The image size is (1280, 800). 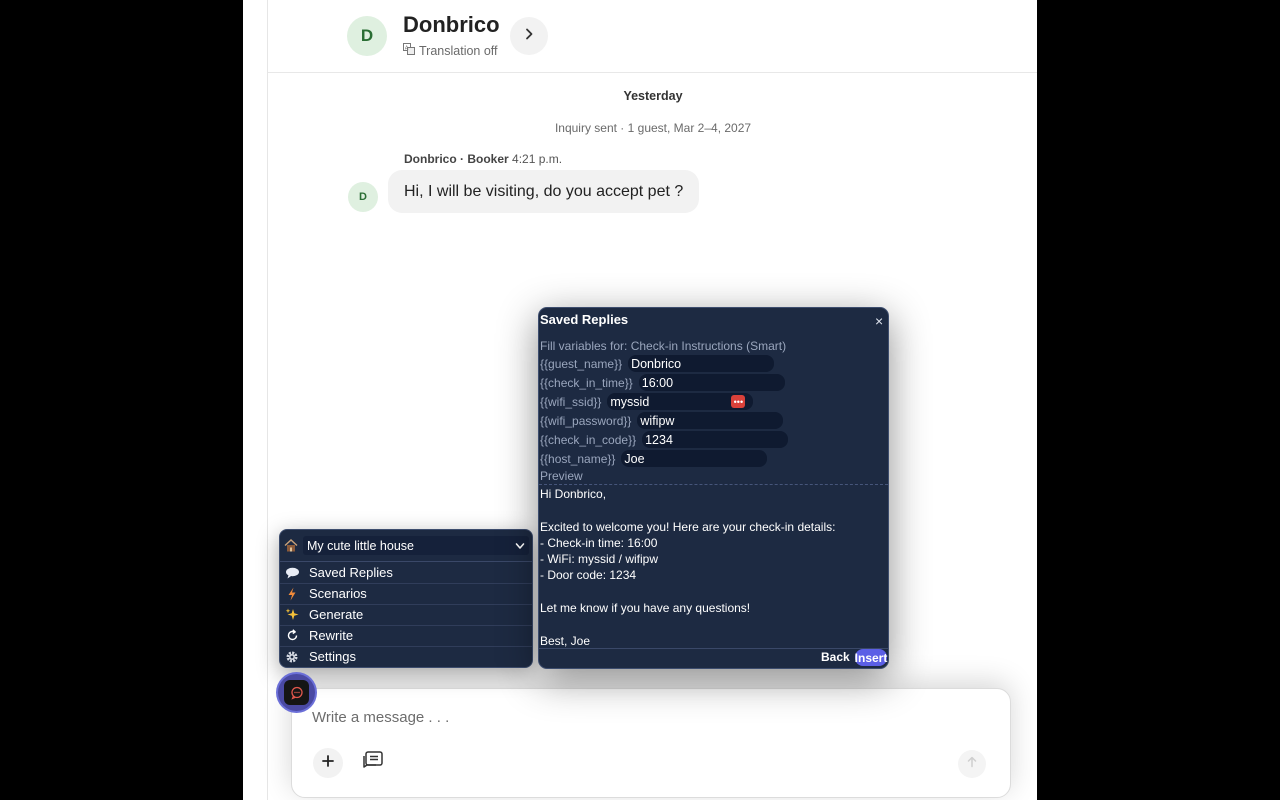 What do you see at coordinates (360, 545) in the screenshot?
I see `property-select-value: My cute little house` at bounding box center [360, 545].